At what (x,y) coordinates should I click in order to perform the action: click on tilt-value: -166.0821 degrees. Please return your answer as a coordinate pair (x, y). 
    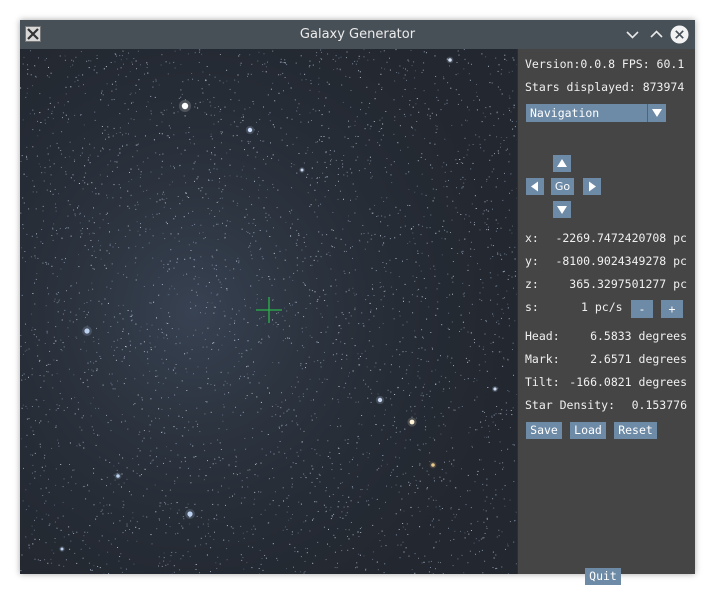
    Looking at the image, I should click on (628, 382).